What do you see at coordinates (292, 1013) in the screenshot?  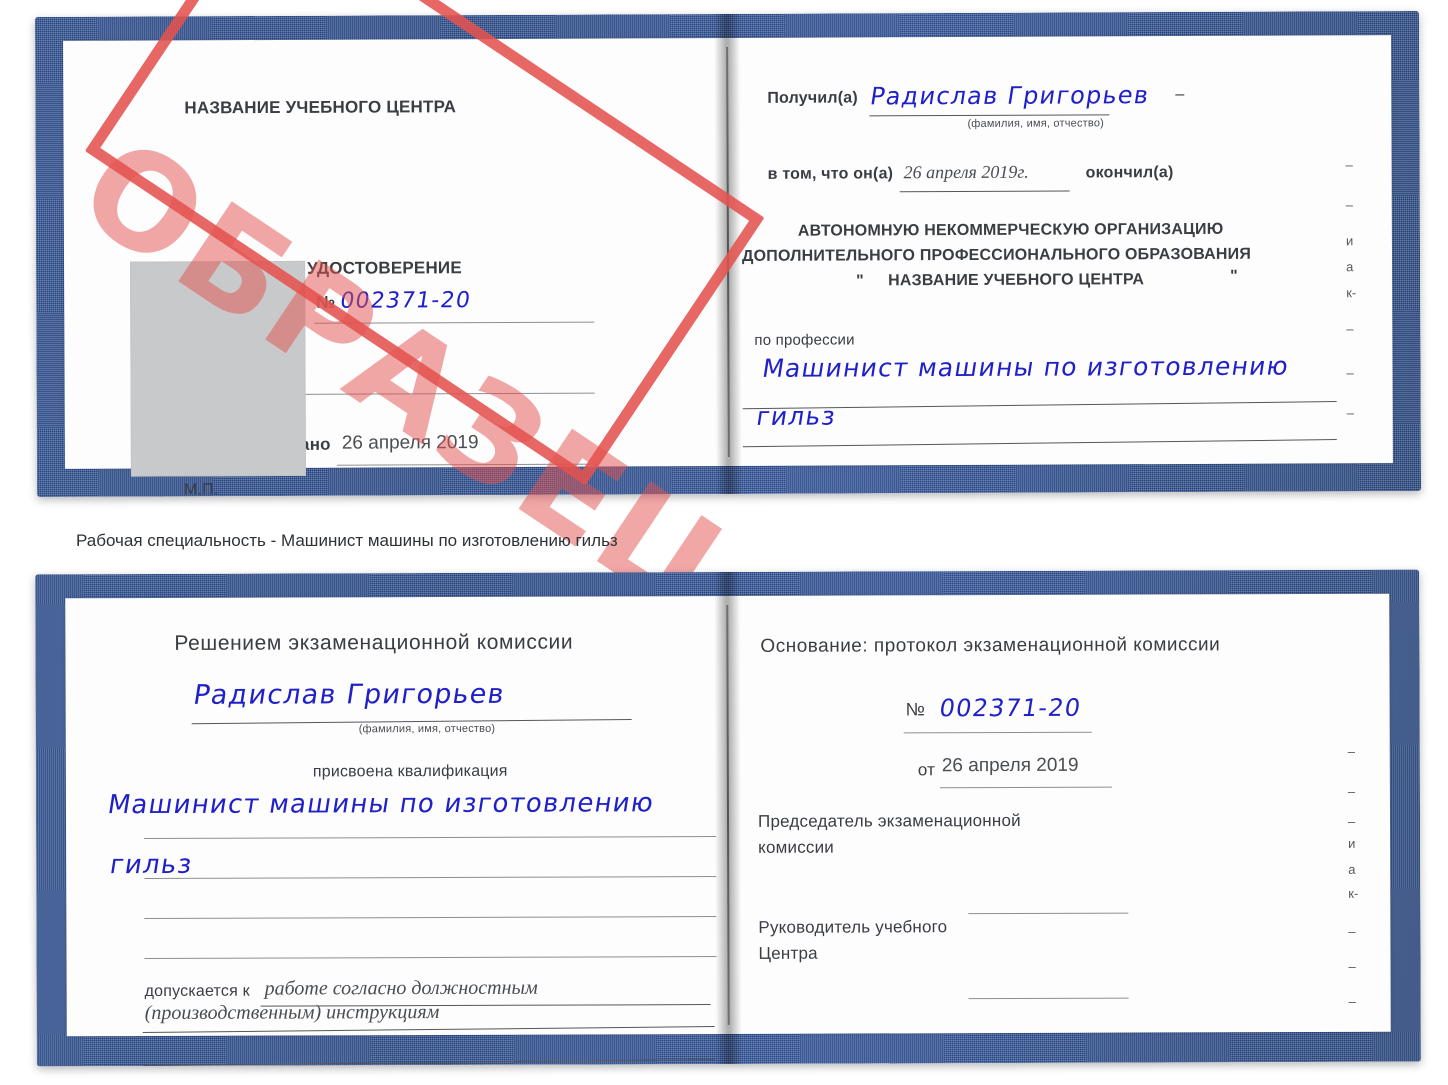 I see `admitted-value-line-2: (производственным) инструкциям` at bounding box center [292, 1013].